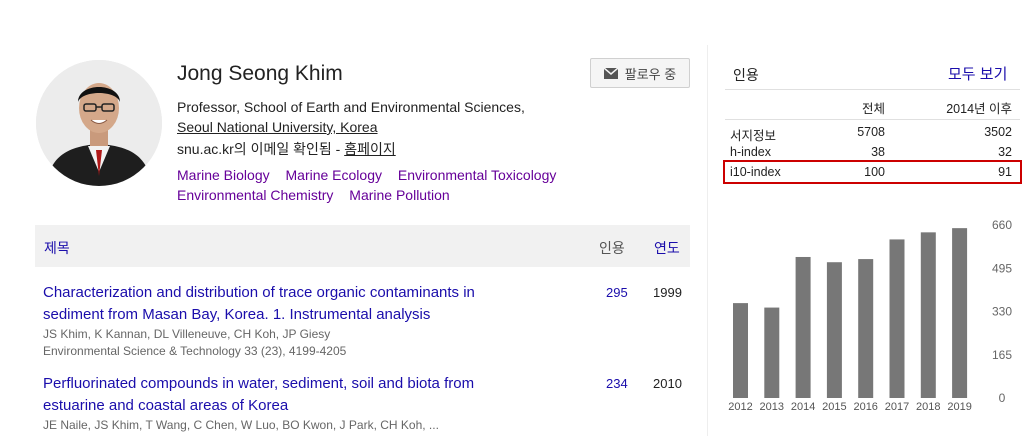 The height and width of the screenshot is (436, 1024). Describe the element at coordinates (960, 313) in the screenshot. I see `bar-2019` at that location.